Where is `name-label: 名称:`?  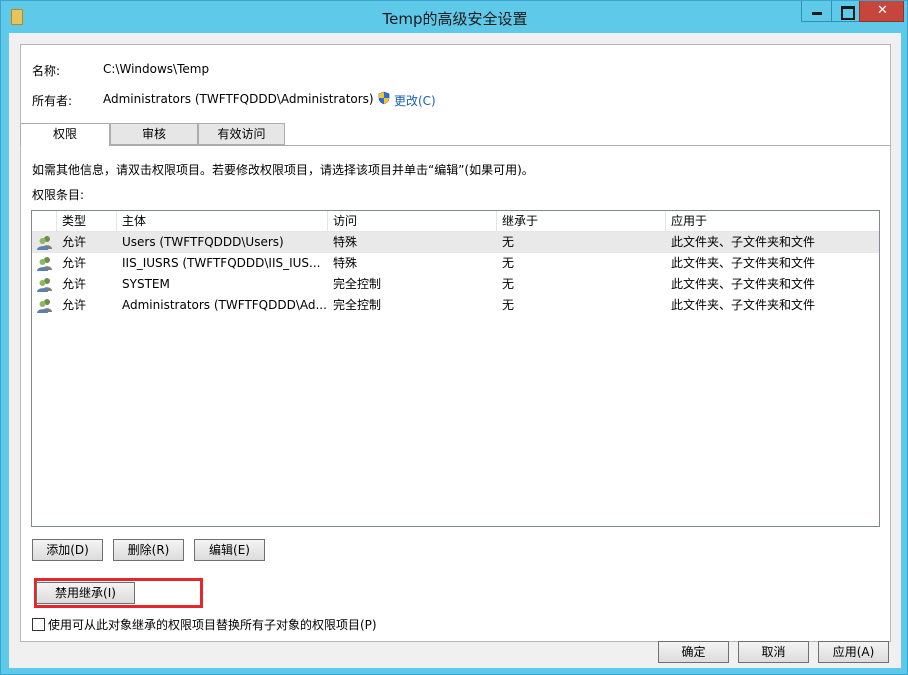
name-label: 名称: is located at coordinates (46, 71).